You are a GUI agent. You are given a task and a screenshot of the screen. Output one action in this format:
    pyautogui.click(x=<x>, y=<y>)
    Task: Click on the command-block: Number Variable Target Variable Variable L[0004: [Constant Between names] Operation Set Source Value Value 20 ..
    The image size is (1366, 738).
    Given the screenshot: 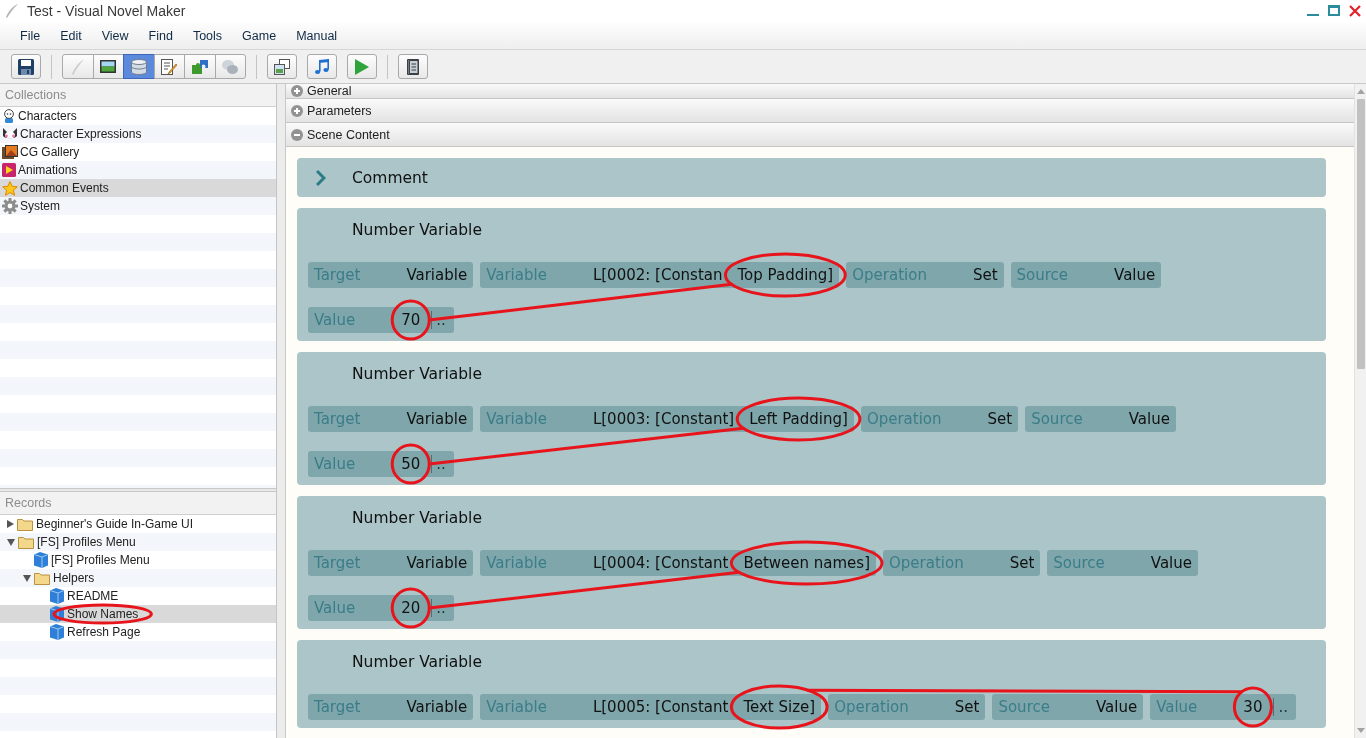 What is the action you would take?
    pyautogui.click(x=811, y=562)
    